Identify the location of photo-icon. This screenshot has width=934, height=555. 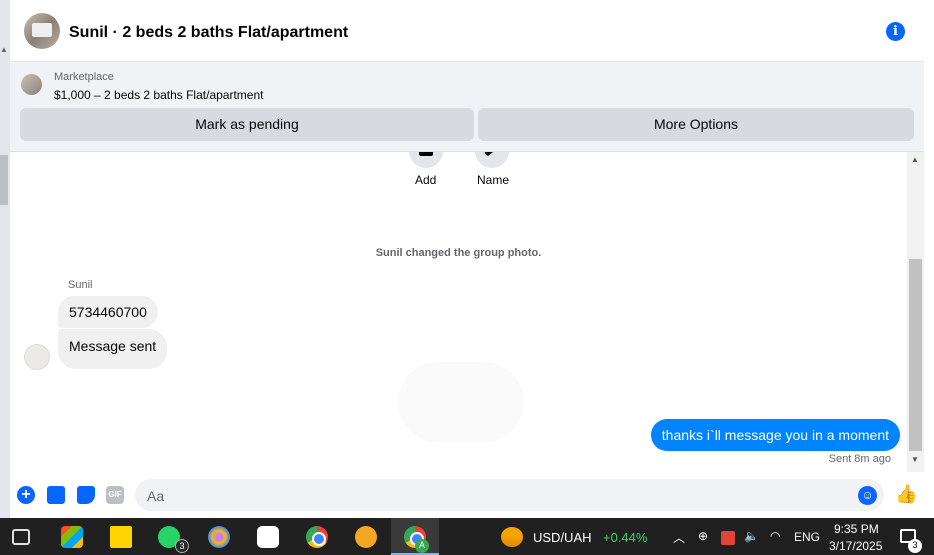
(56, 495).